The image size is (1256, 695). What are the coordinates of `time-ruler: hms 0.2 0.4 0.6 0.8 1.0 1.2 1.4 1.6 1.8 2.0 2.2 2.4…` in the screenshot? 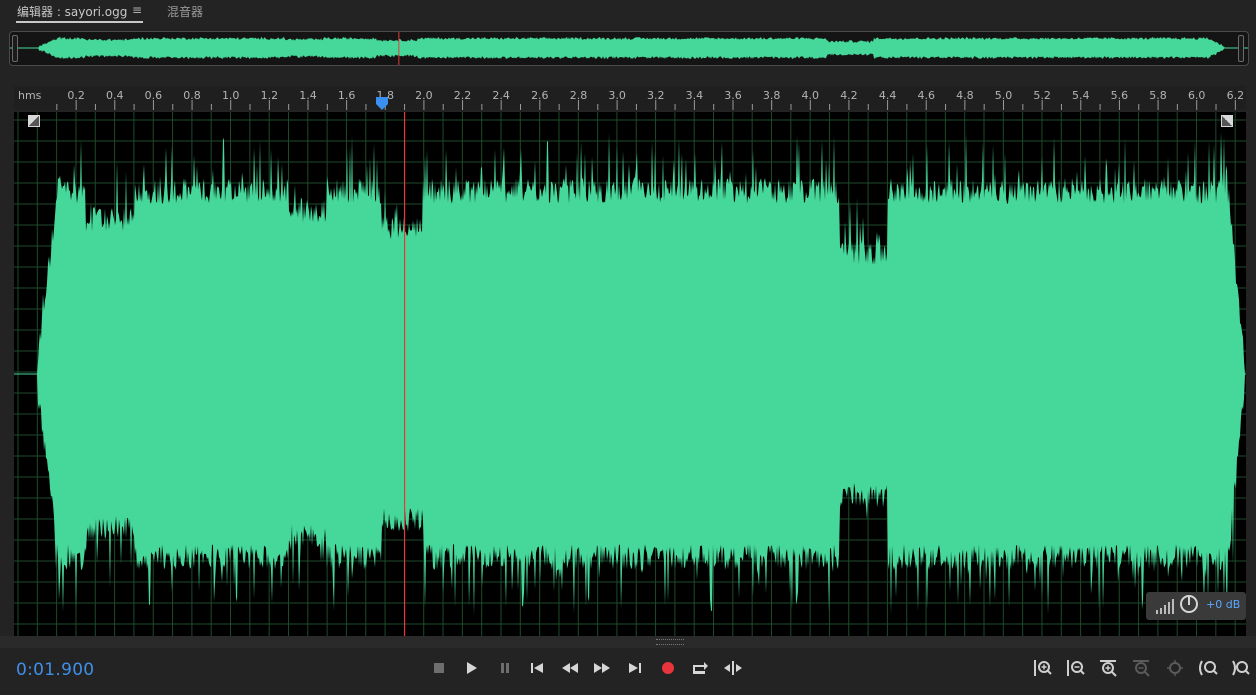 It's located at (630, 98).